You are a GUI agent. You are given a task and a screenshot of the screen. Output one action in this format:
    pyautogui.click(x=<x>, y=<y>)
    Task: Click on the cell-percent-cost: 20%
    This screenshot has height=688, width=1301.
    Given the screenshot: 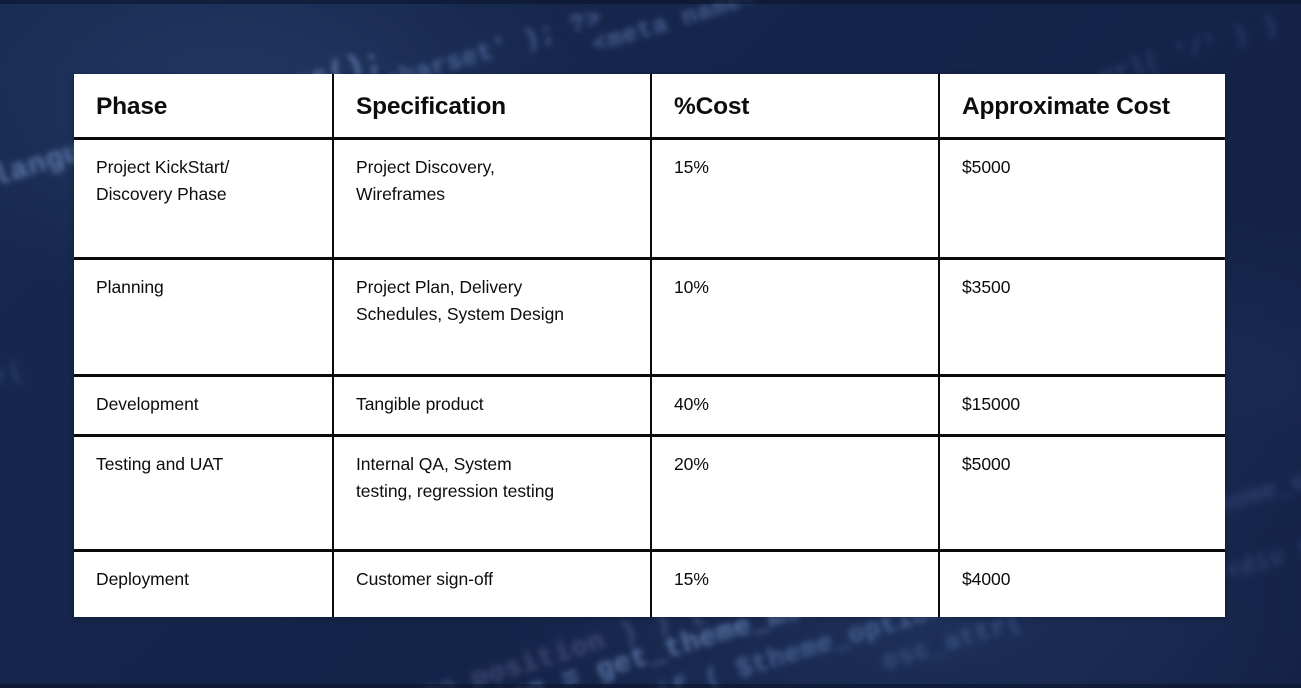 What is the action you would take?
    pyautogui.click(x=795, y=494)
    